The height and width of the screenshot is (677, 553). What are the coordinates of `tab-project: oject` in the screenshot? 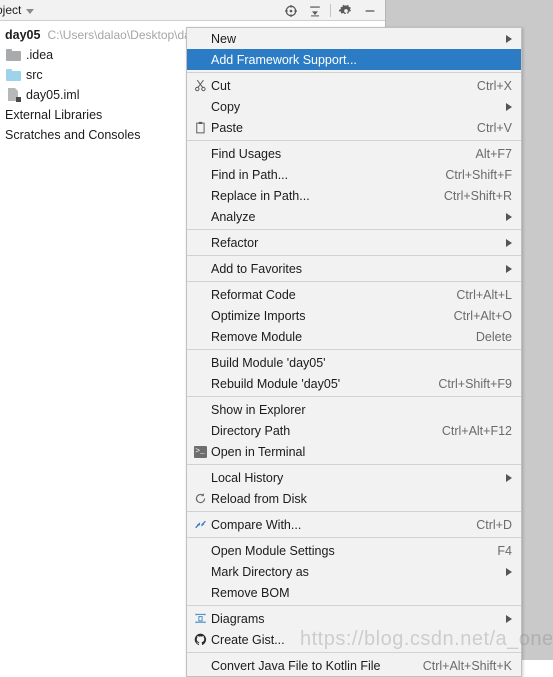 It's located at (17, 10).